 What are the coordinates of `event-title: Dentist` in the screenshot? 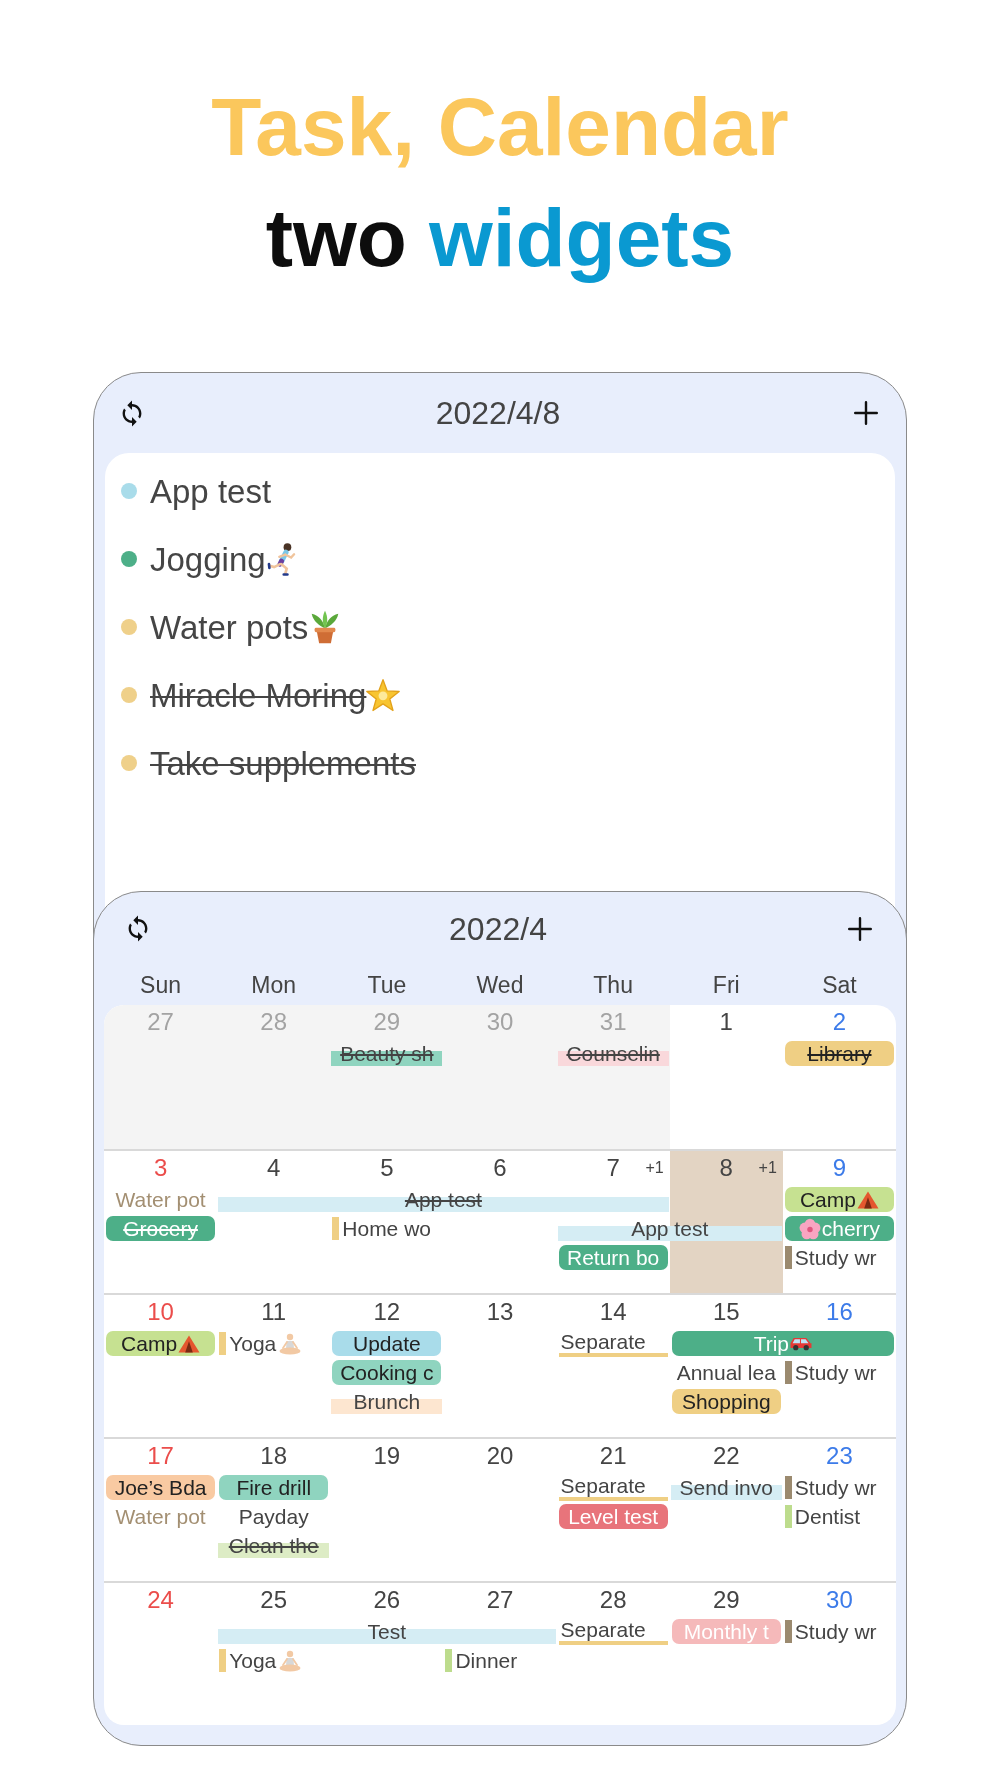 It's located at (827, 1516).